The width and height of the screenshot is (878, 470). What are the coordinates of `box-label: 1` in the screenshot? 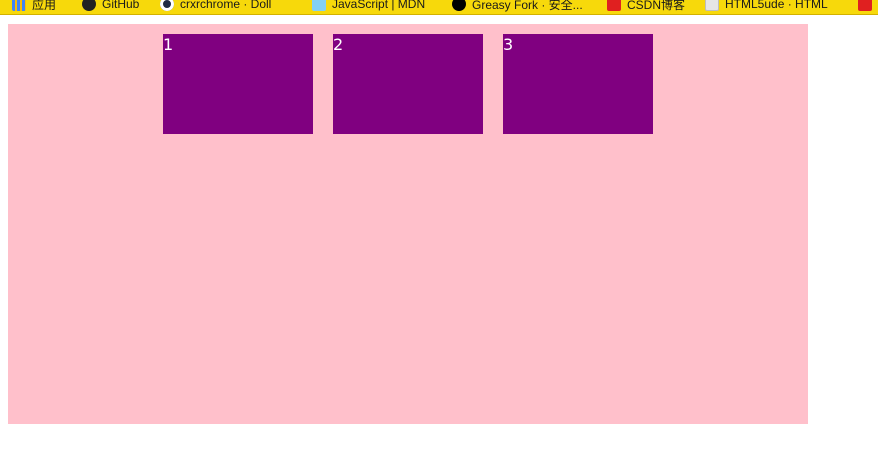 It's located at (168, 44).